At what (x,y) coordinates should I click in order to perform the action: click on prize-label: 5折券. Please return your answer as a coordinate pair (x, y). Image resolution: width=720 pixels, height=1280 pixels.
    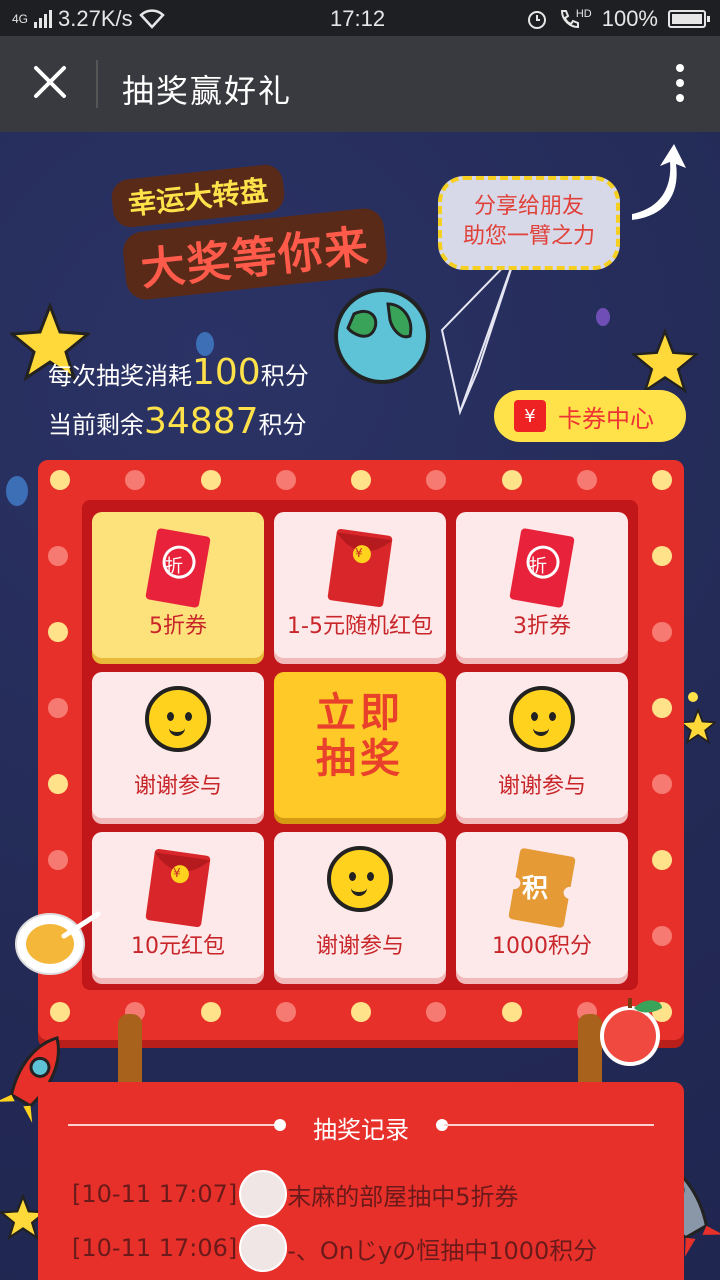
    Looking at the image, I should click on (178, 626).